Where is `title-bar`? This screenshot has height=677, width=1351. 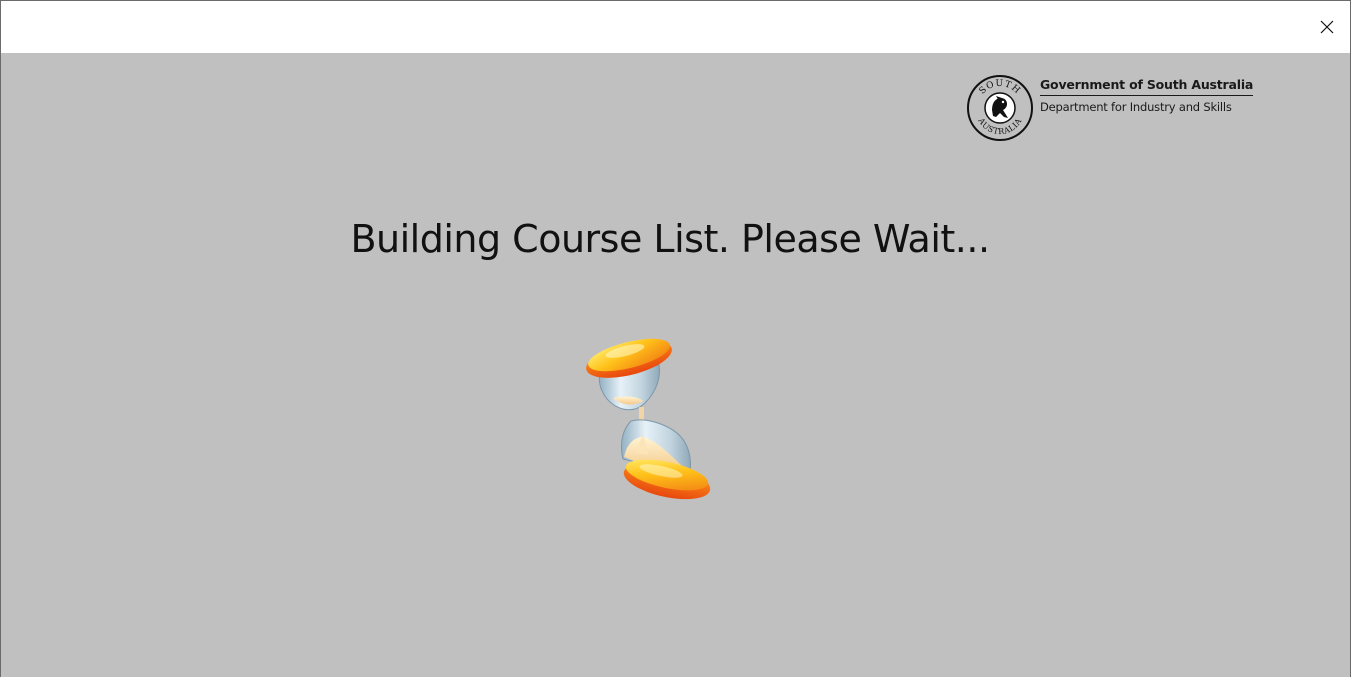 title-bar is located at coordinates (675, 27).